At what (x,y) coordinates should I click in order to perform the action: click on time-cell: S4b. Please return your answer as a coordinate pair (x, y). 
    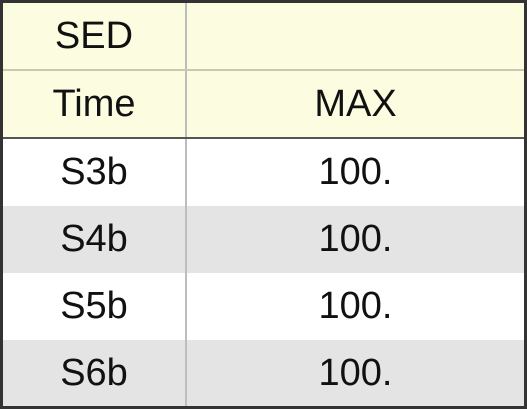
    Looking at the image, I should click on (95, 239).